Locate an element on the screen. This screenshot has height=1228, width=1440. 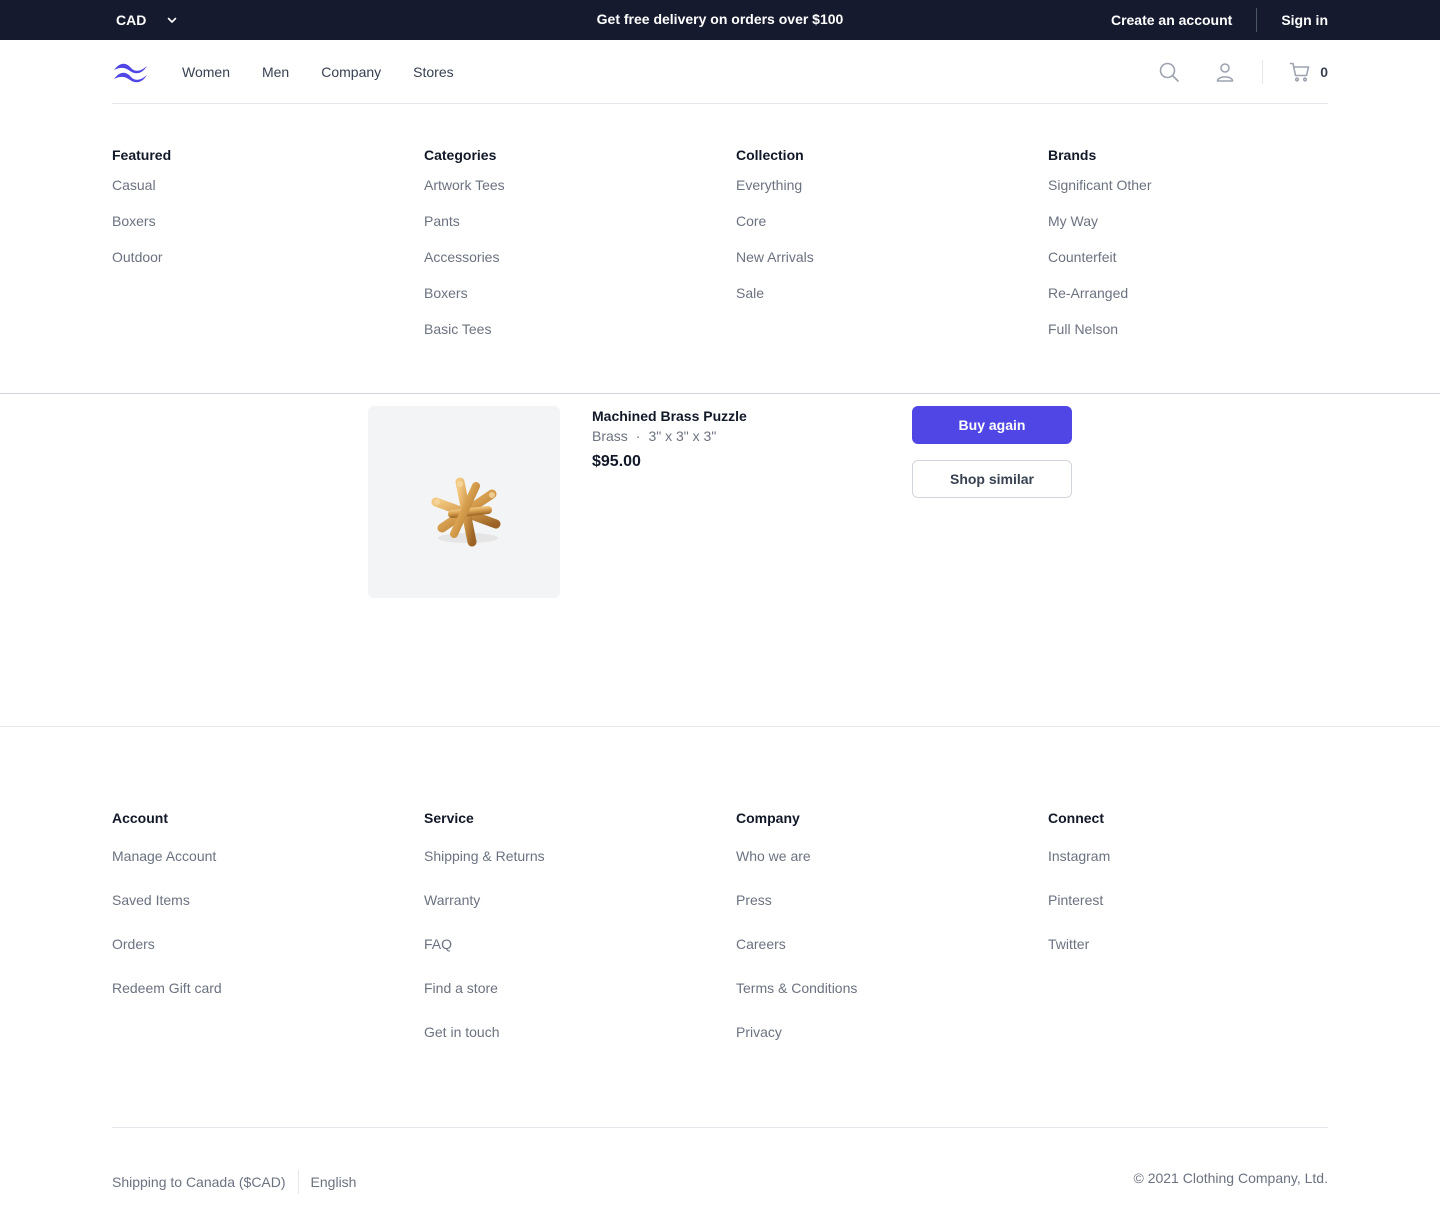
user-icon is located at coordinates (1225, 72).